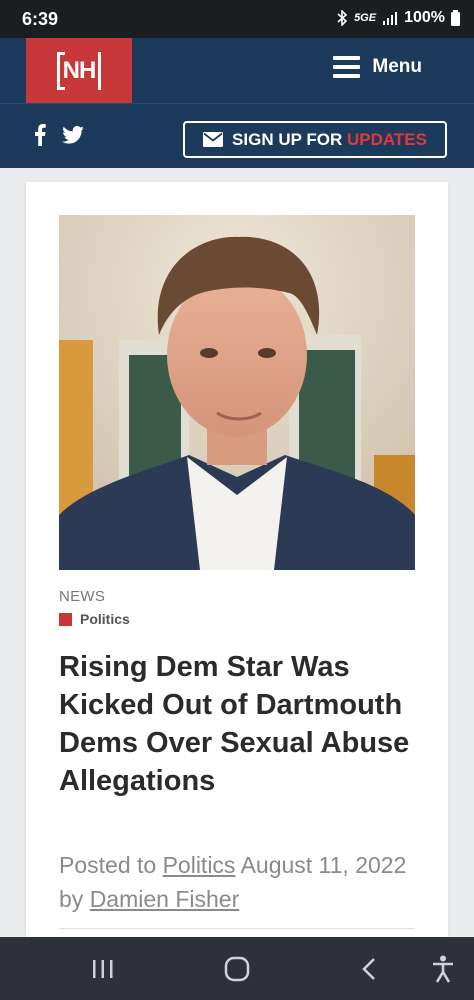 The height and width of the screenshot is (1000, 474). I want to click on category-tag: Politics, so click(239, 619).